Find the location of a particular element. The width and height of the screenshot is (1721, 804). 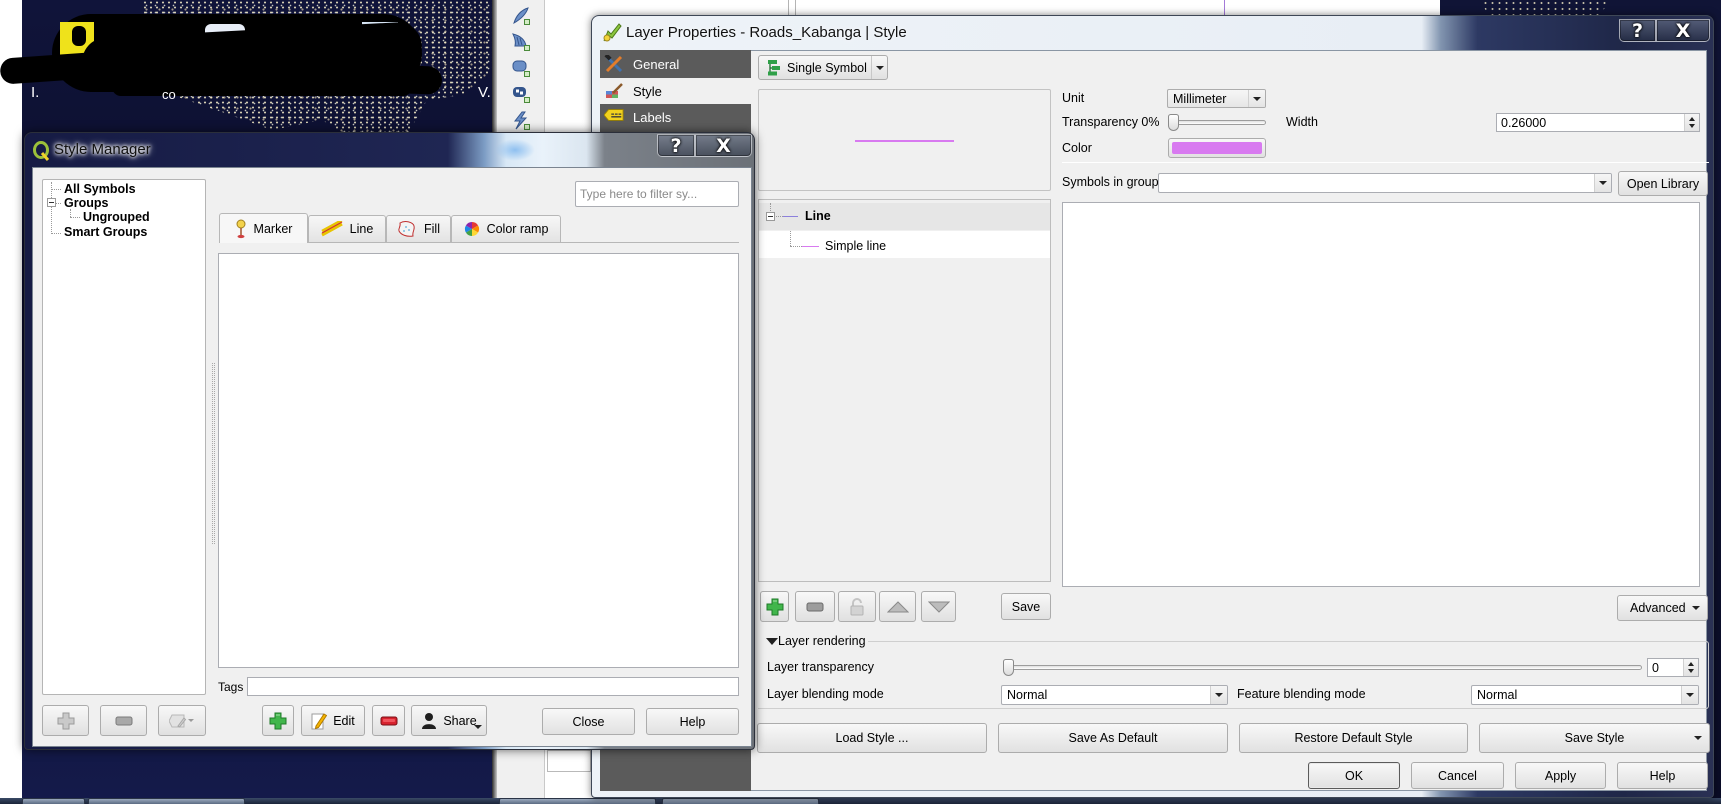

remove-symbol-button is located at coordinates (388, 720).